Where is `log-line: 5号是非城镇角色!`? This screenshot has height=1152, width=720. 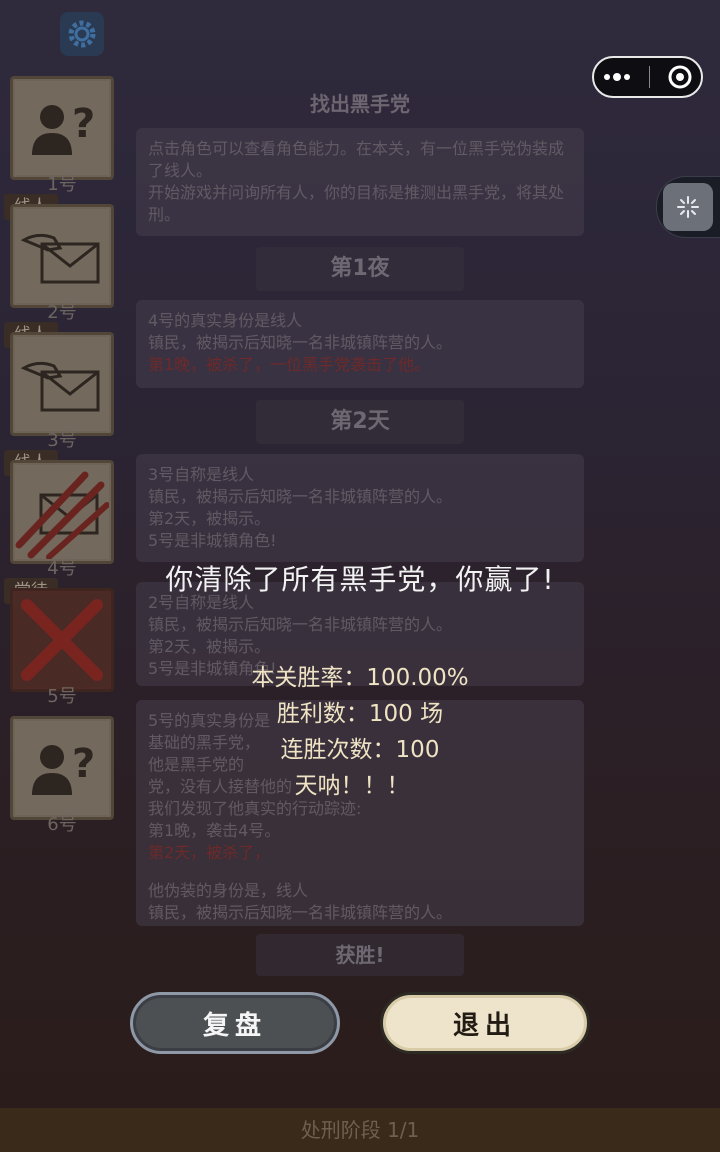 log-line: 5号是非城镇角色! is located at coordinates (212, 540).